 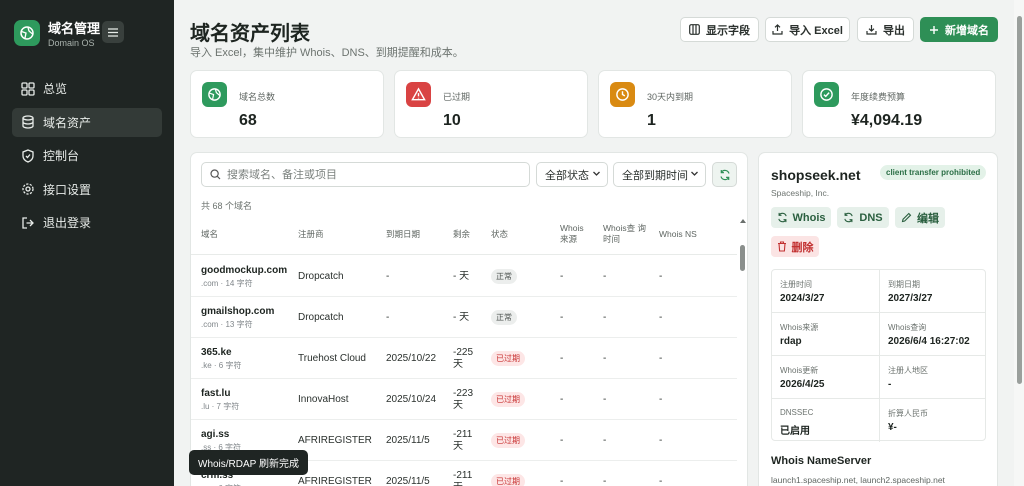 I want to click on domain-meta: .com · 13 字符, so click(x=227, y=324).